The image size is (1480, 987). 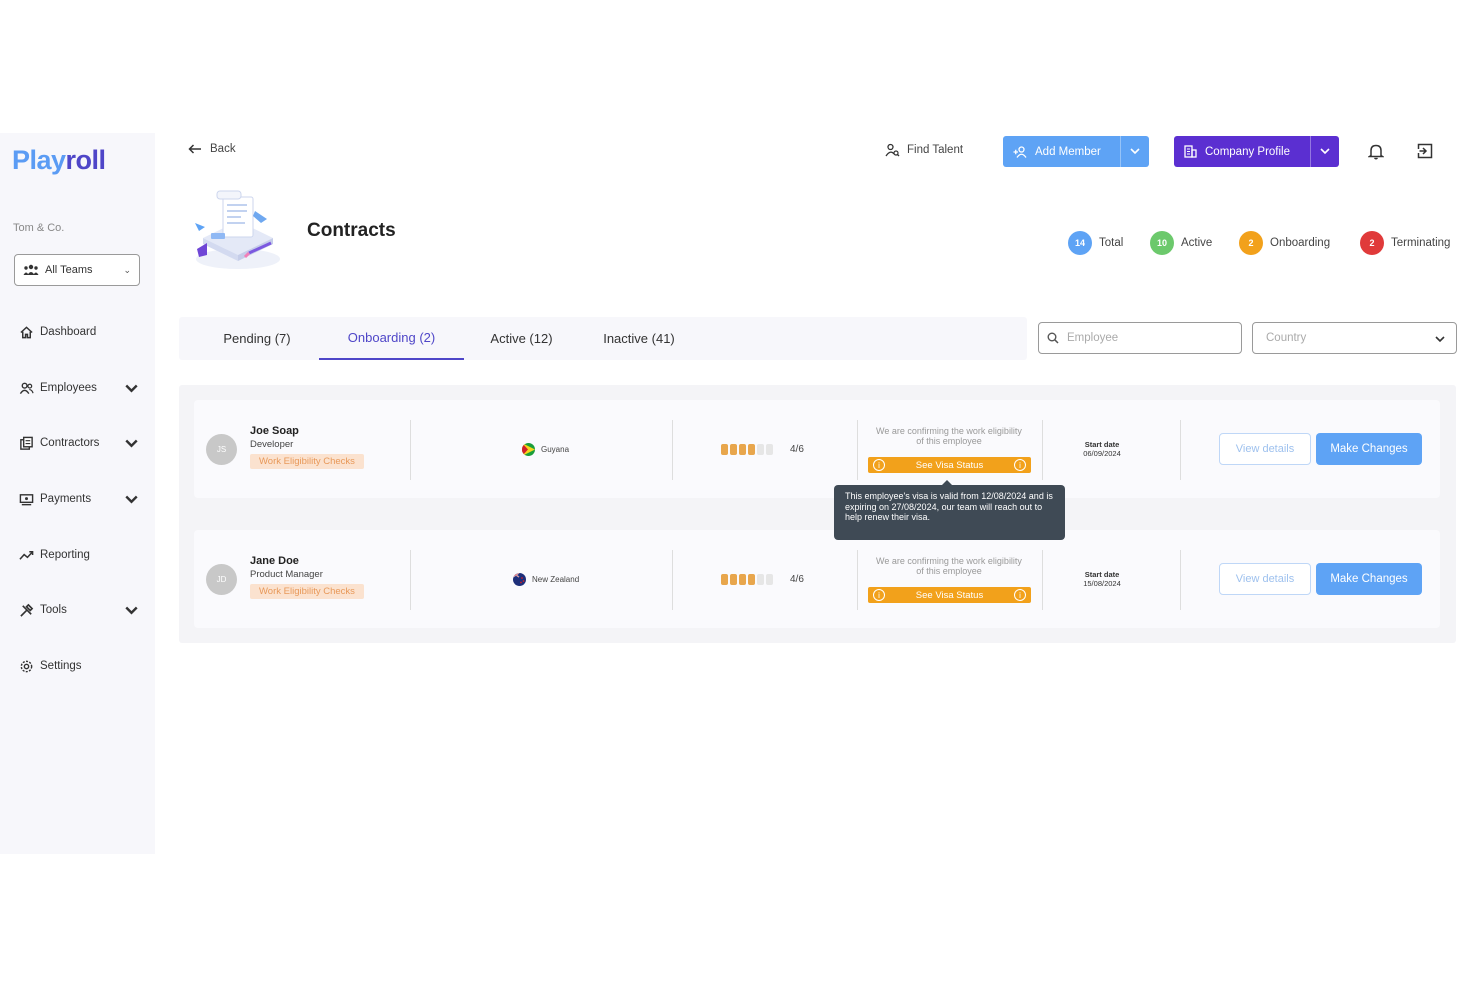 I want to click on back-link: Back, so click(x=212, y=149).